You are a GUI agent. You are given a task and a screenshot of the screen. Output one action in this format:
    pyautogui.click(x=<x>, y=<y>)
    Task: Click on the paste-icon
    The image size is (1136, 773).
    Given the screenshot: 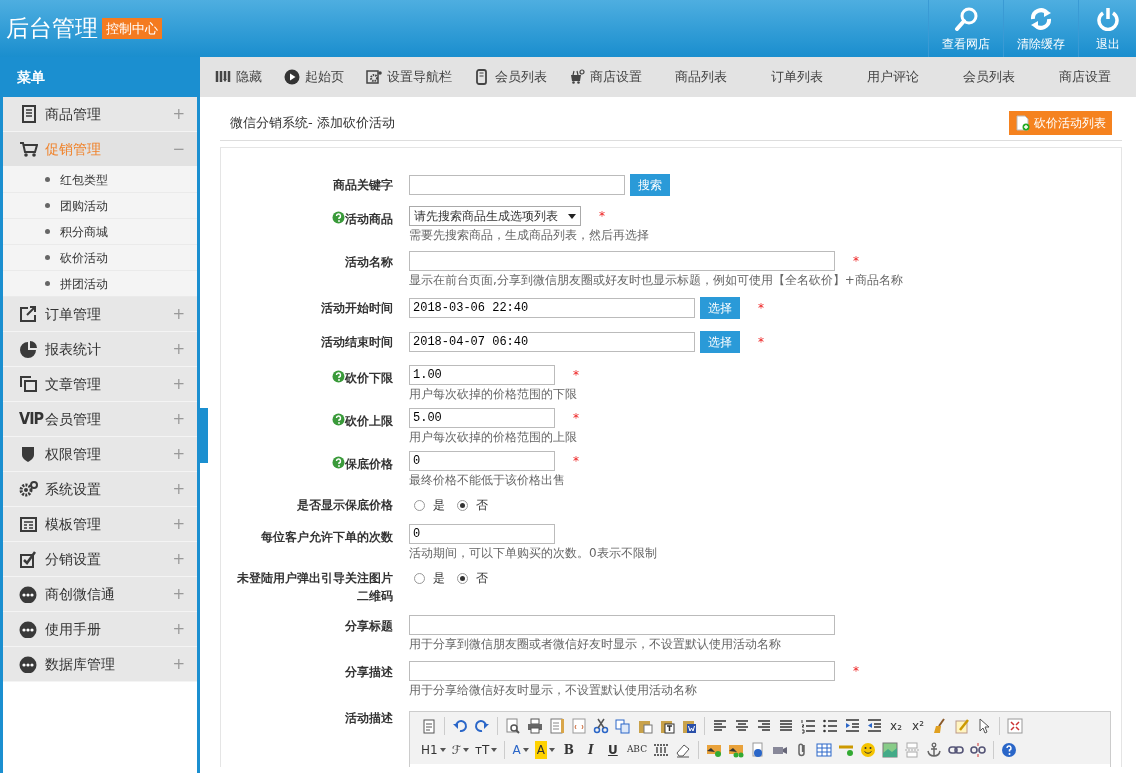 What is the action you would take?
    pyautogui.click(x=645, y=726)
    